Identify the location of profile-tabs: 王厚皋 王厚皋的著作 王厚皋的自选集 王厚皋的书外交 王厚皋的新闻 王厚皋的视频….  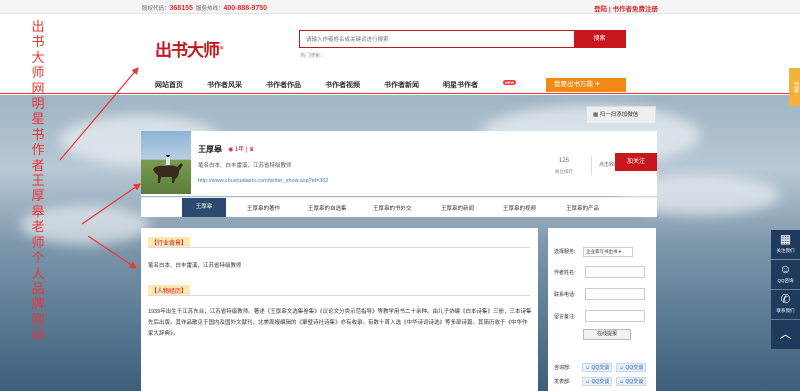
(399, 207).